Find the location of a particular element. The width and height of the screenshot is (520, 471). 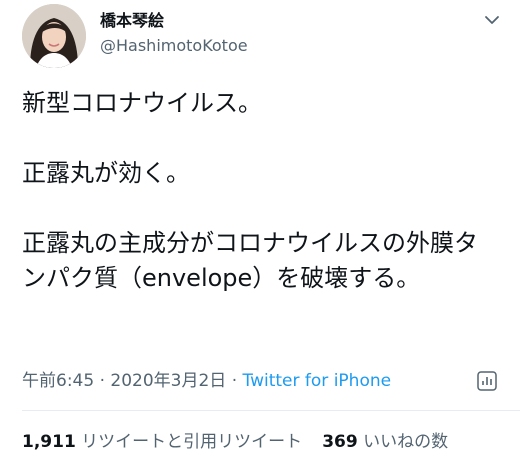

tweet-time: 午前6:45 is located at coordinates (58, 381).